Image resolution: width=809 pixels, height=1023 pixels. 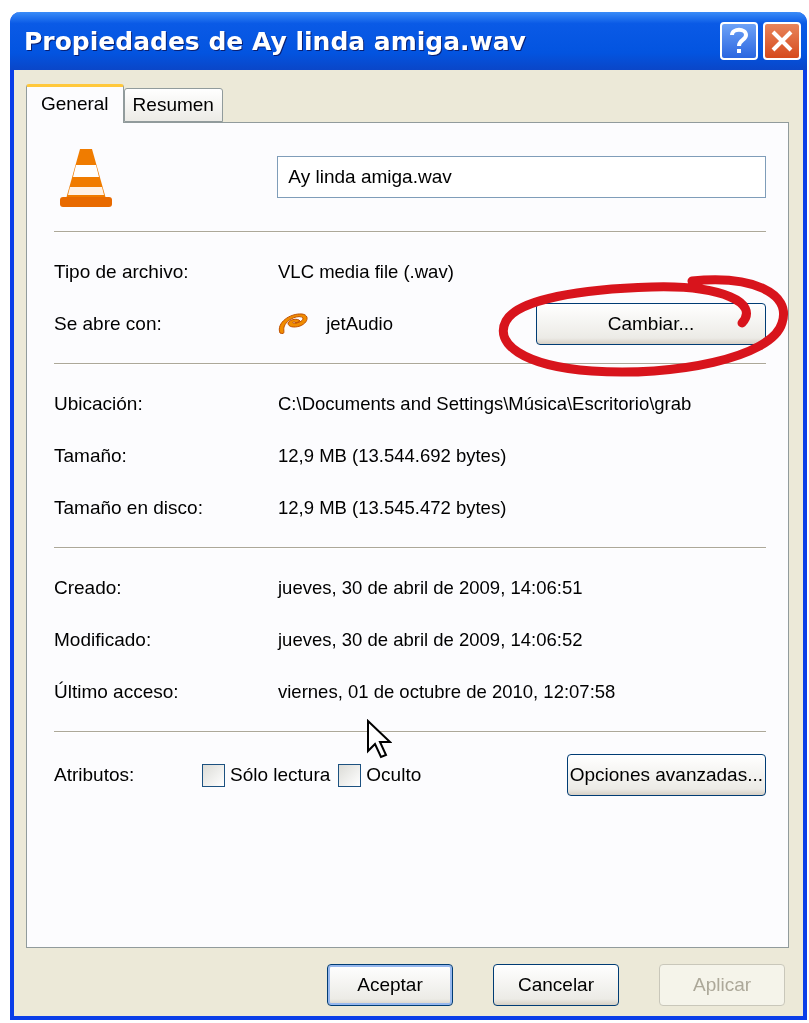 I want to click on attributes-label: Atributos:, so click(x=95, y=775).